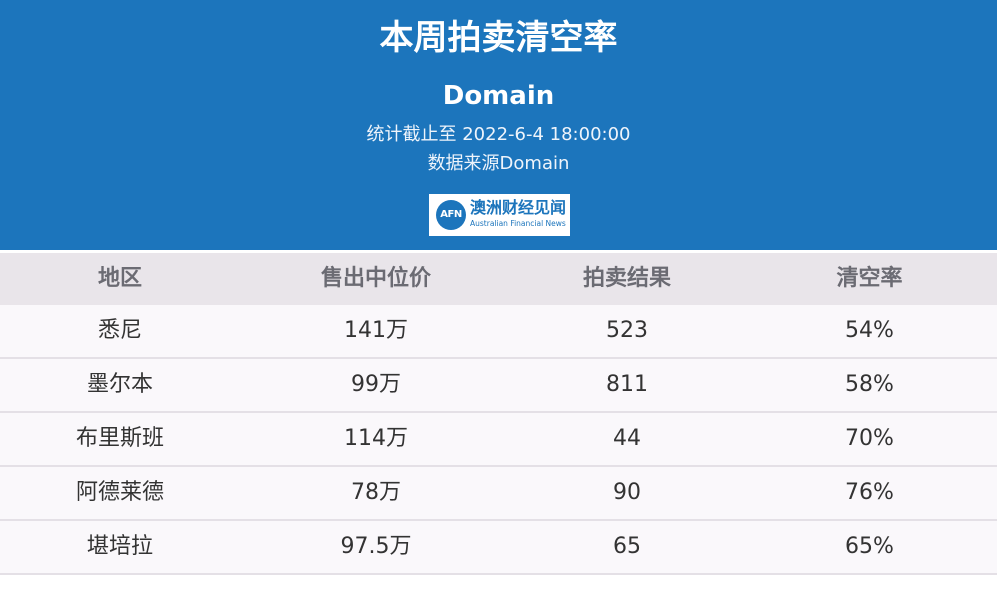 The height and width of the screenshot is (601, 997). I want to click on clearance-rate-cell: 76%, so click(869, 492).